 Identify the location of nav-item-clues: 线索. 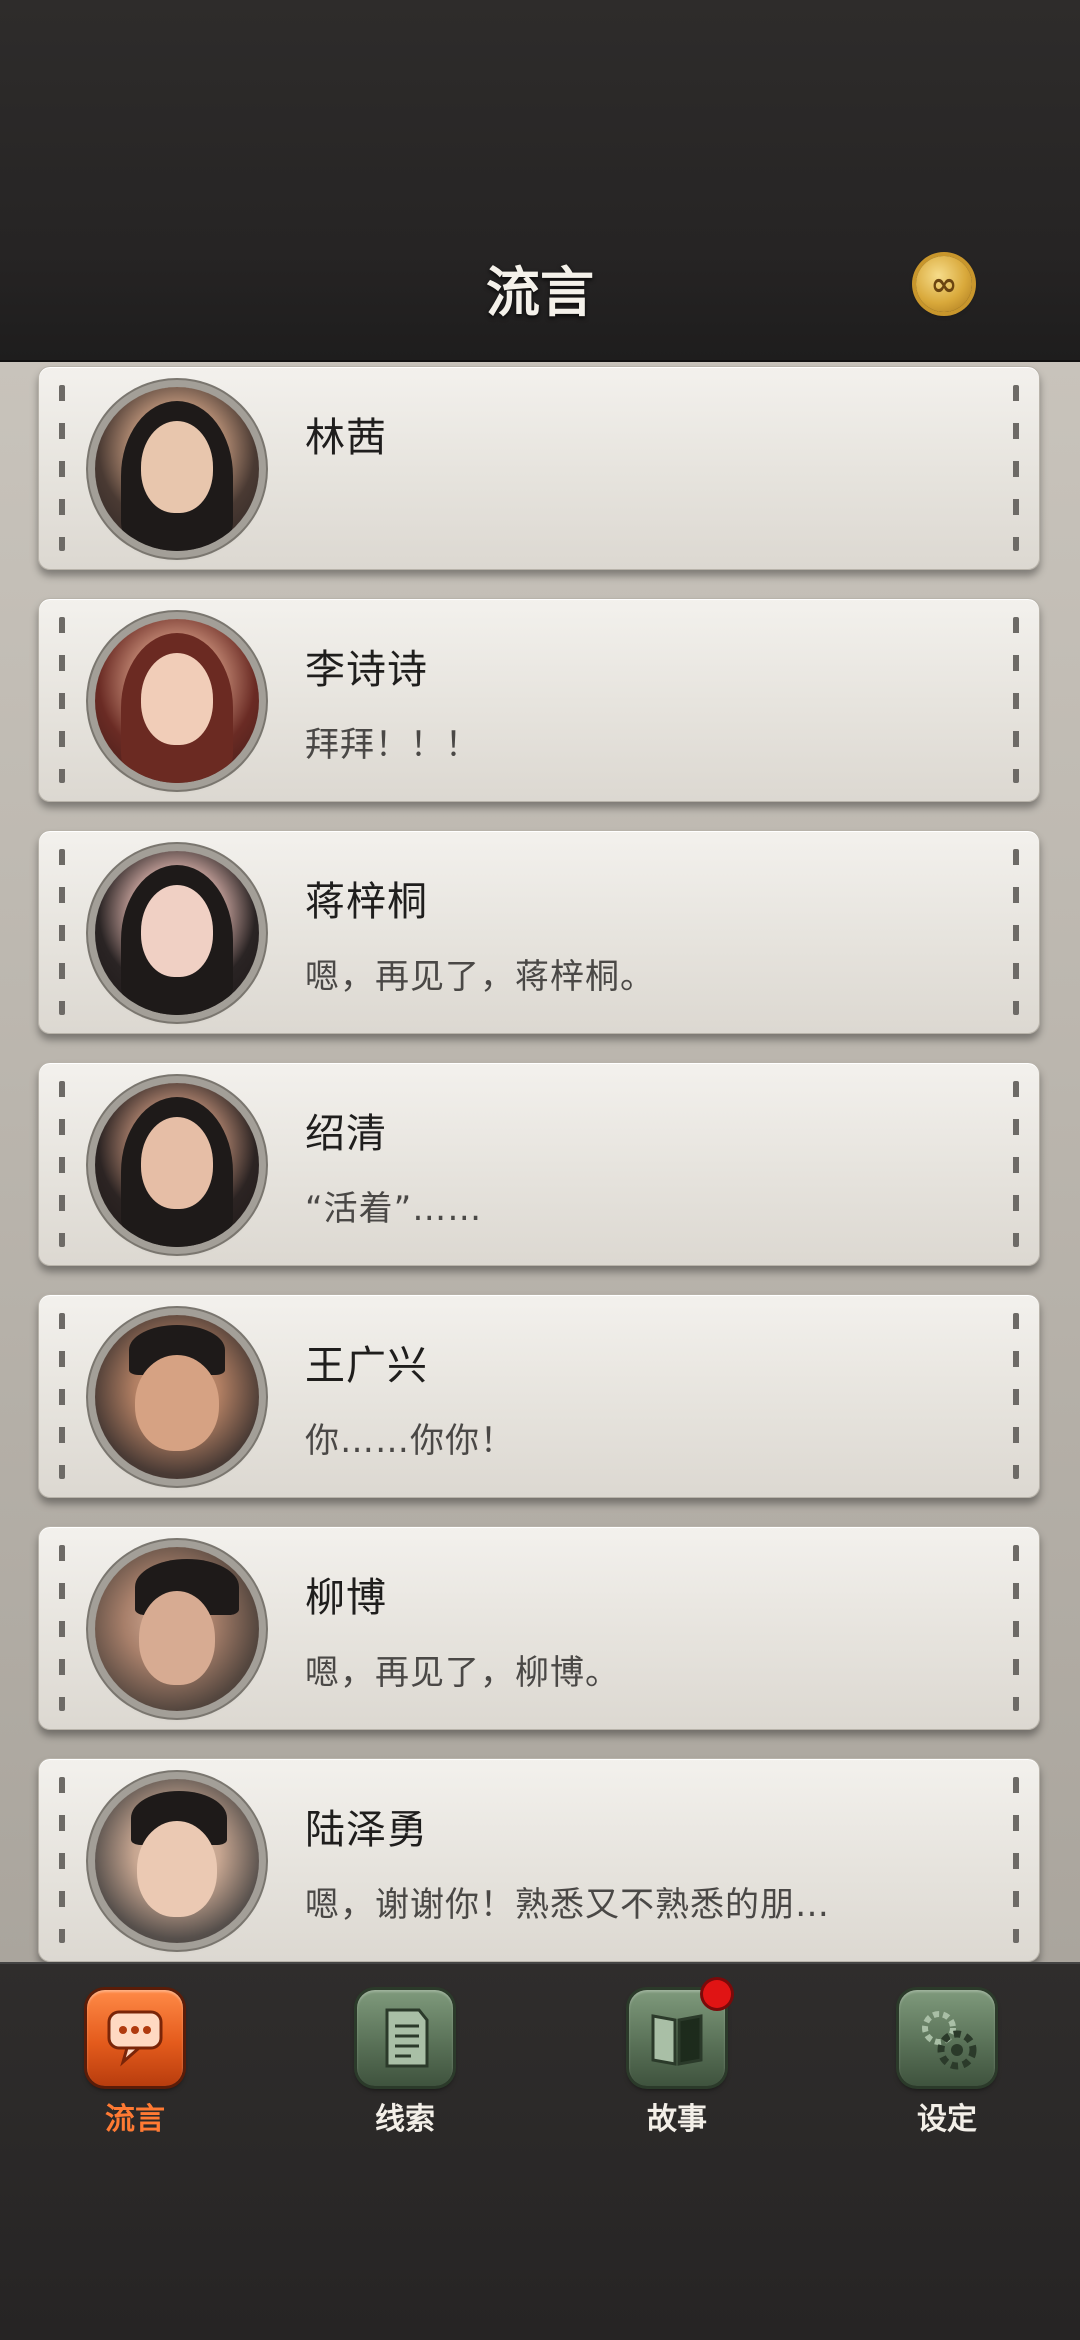
(405, 2063).